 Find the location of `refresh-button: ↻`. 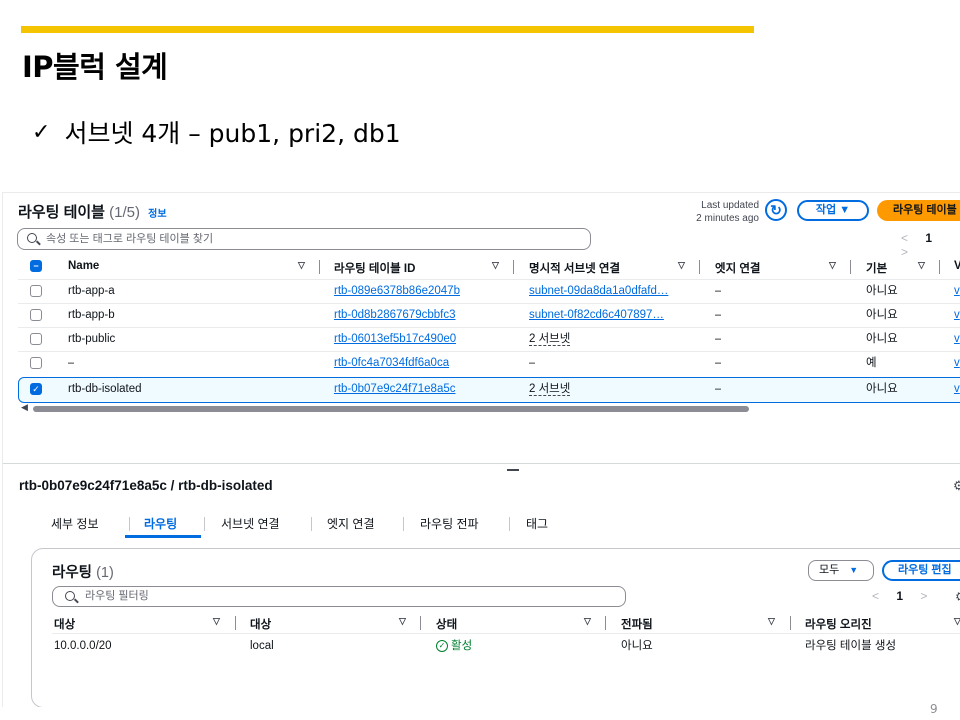

refresh-button: ↻ is located at coordinates (776, 210).